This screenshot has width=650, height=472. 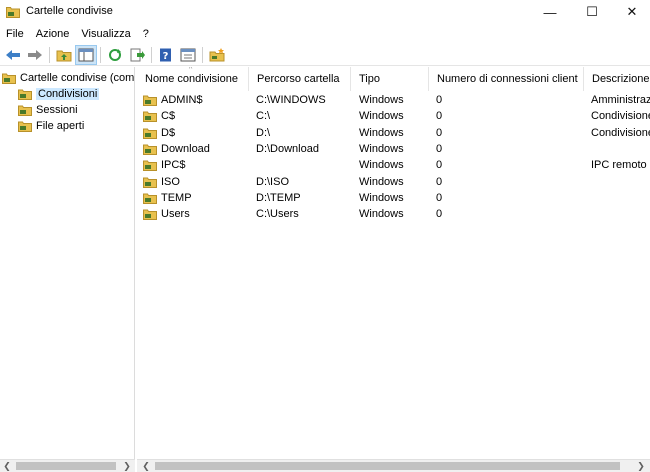 I want to click on cell-path: D:\ISO, so click(x=302, y=182).